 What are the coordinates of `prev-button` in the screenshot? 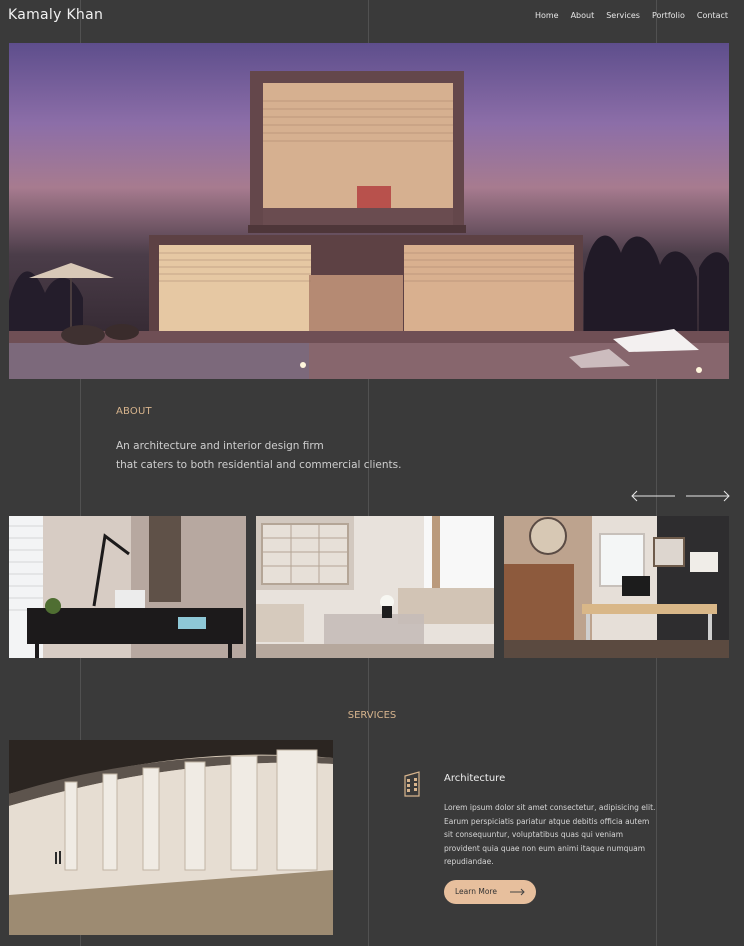 It's located at (653, 495).